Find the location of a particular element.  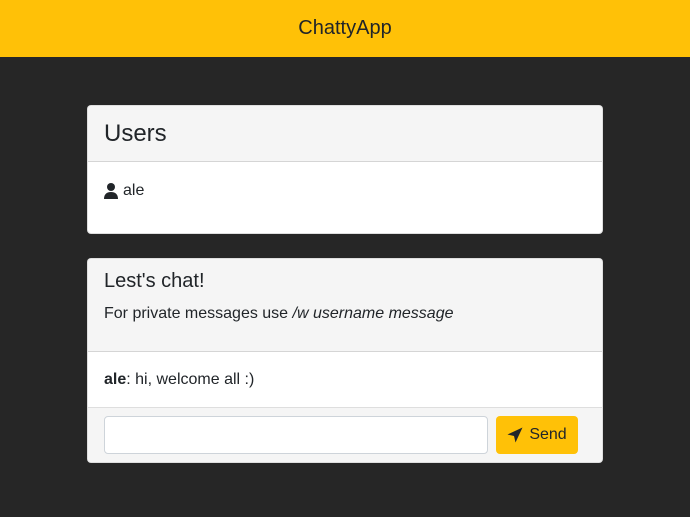

chat-subtitle-command: /w username message is located at coordinates (373, 313).